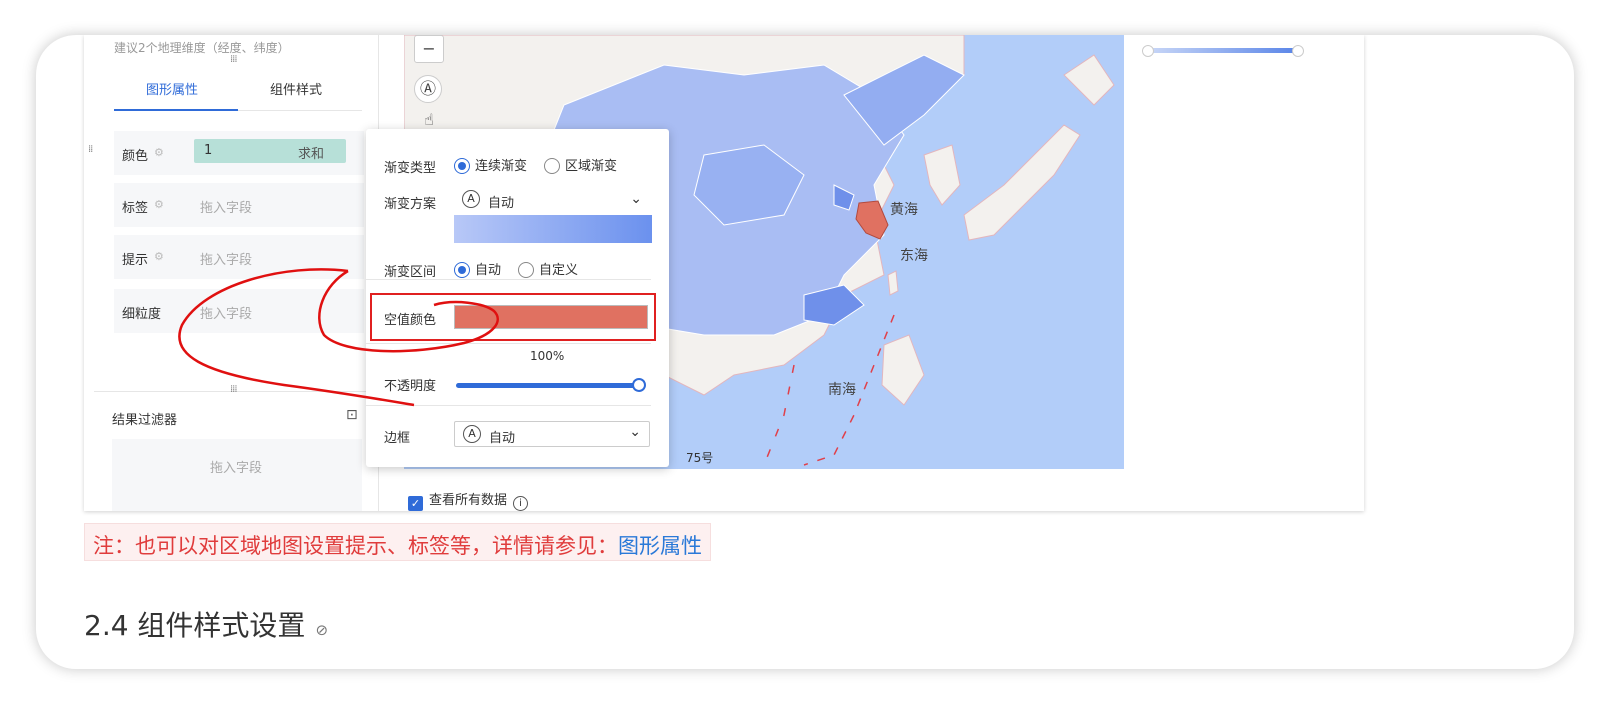  What do you see at coordinates (842, 390) in the screenshot?
I see `map-label-south-sea: 南海` at bounding box center [842, 390].